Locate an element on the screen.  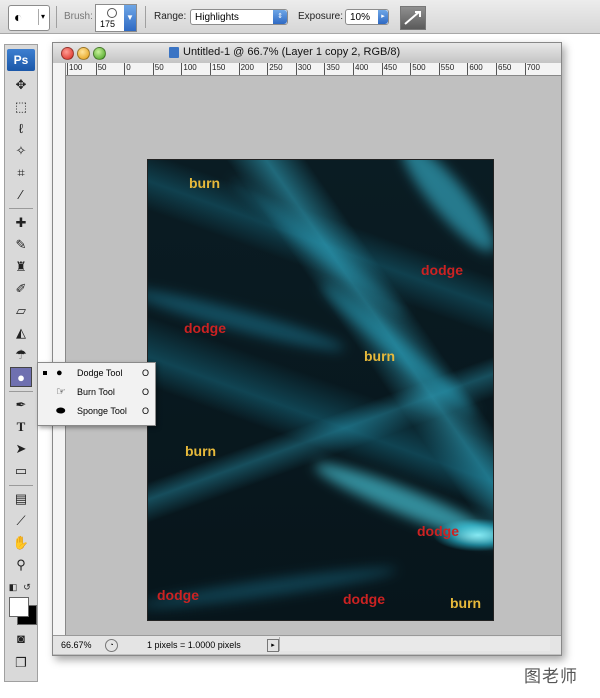
chevron-down-icon: ▼ is located at coordinates (130, 18).